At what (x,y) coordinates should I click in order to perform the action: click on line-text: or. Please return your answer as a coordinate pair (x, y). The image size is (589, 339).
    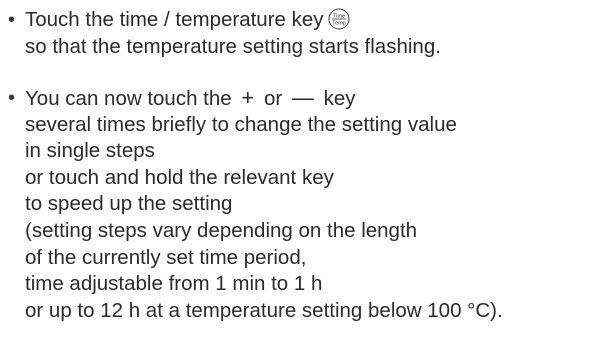
    Looking at the image, I should click on (273, 98).